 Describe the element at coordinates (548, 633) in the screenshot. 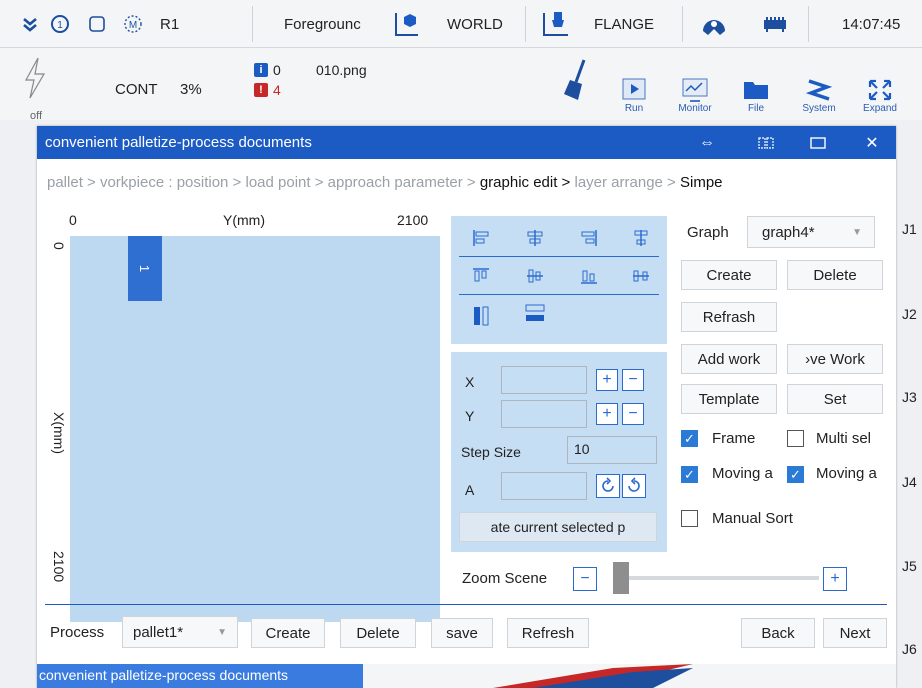

I see `process-refresh-button: Refresh` at that location.